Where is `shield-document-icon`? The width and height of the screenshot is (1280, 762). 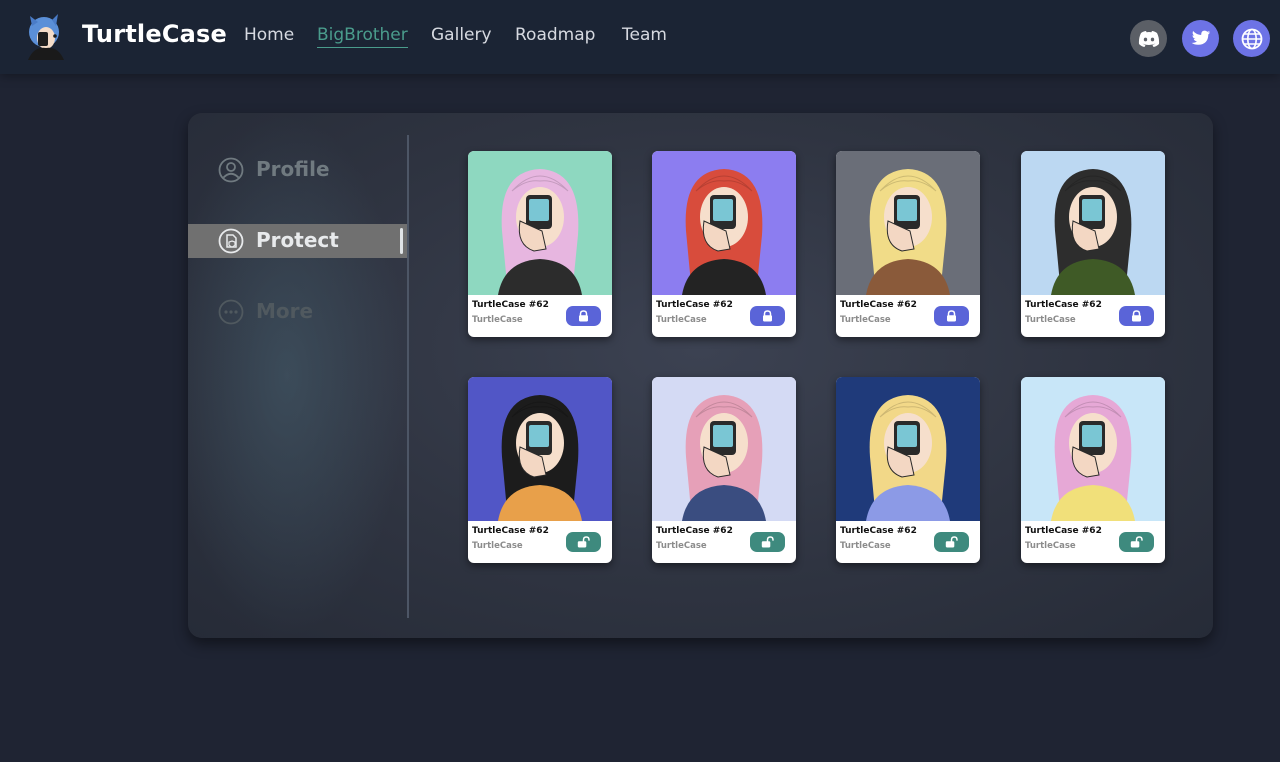
shield-document-icon is located at coordinates (231, 241).